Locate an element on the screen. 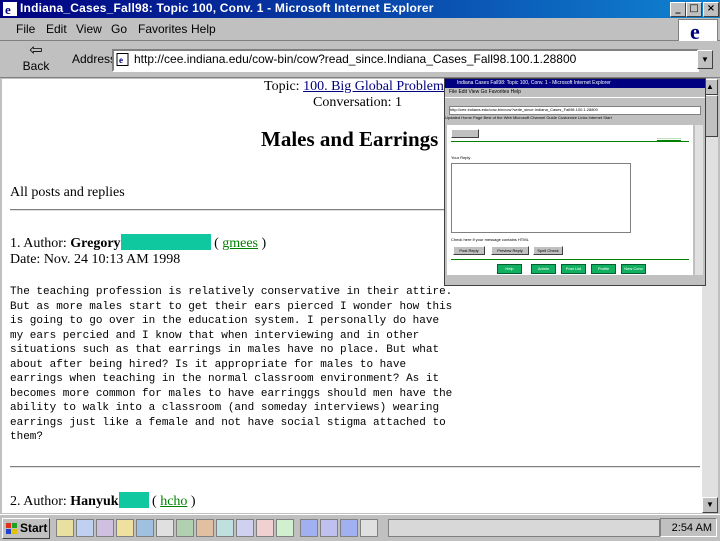 The height and width of the screenshot is (541, 720). inset-checkbox-label: Check here if your message contains HTML is located at coordinates (490, 239).